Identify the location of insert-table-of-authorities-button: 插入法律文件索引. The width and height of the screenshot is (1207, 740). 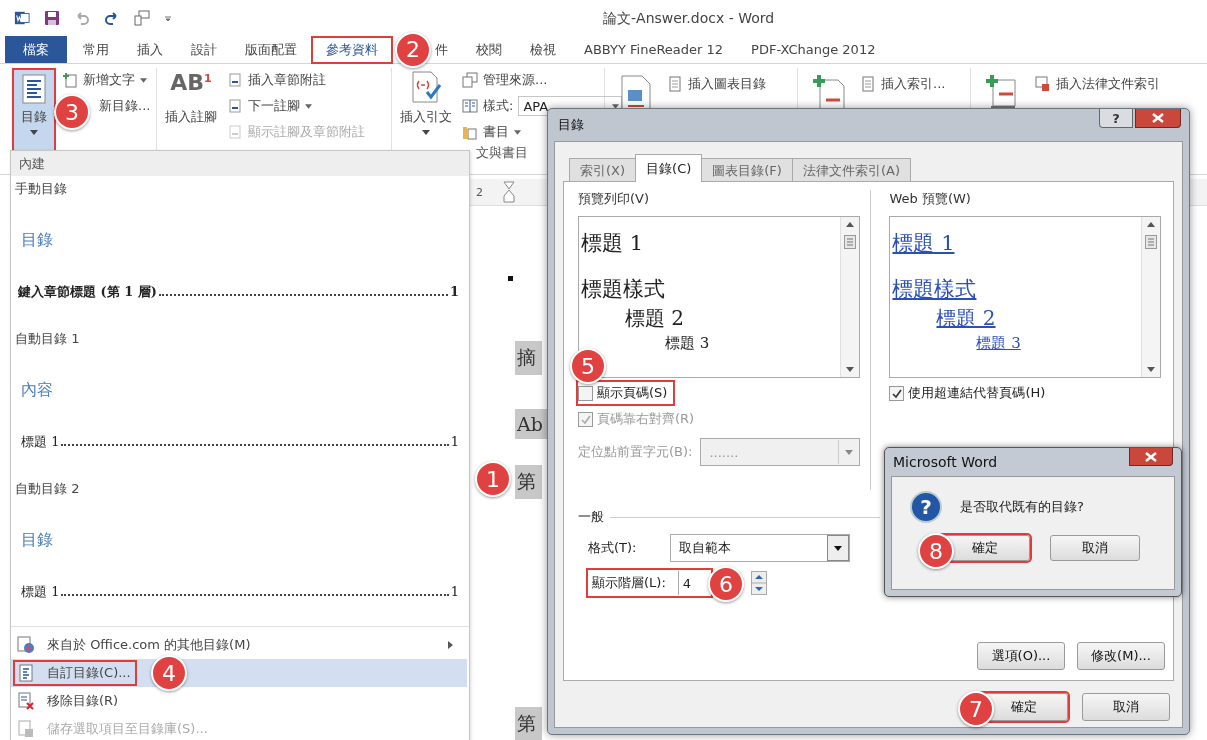
(1108, 84).